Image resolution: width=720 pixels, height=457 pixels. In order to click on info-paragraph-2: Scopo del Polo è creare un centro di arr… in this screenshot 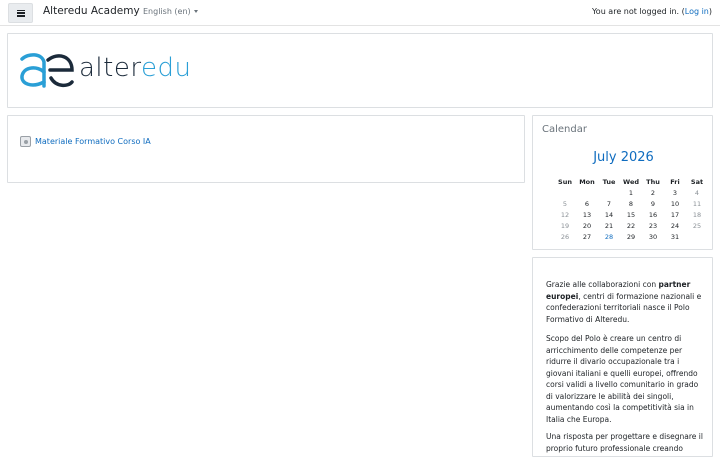, I will do `click(622, 379)`.